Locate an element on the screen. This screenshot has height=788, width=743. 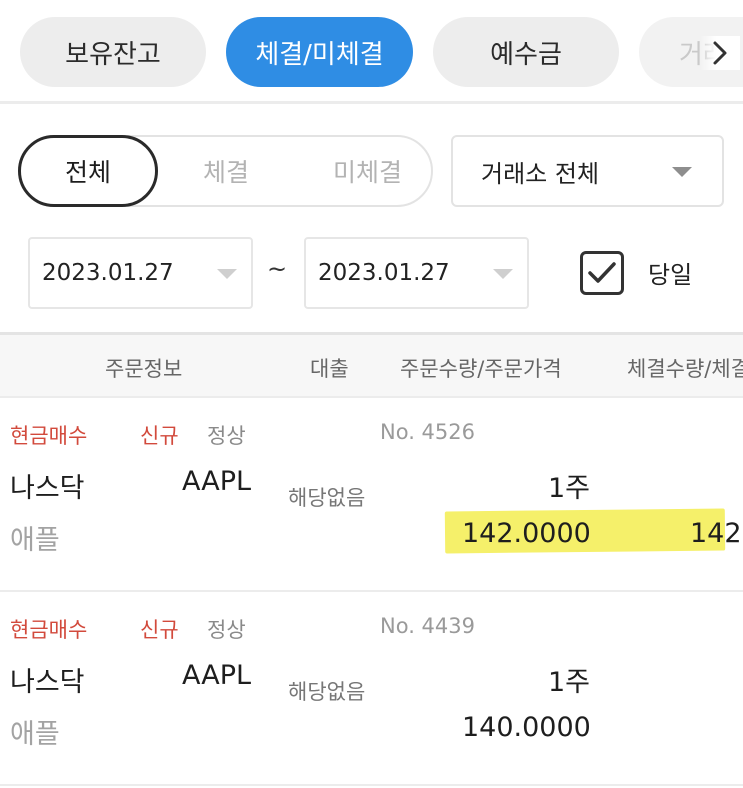
segment-unfilled: 미체결 is located at coordinates (367, 171).